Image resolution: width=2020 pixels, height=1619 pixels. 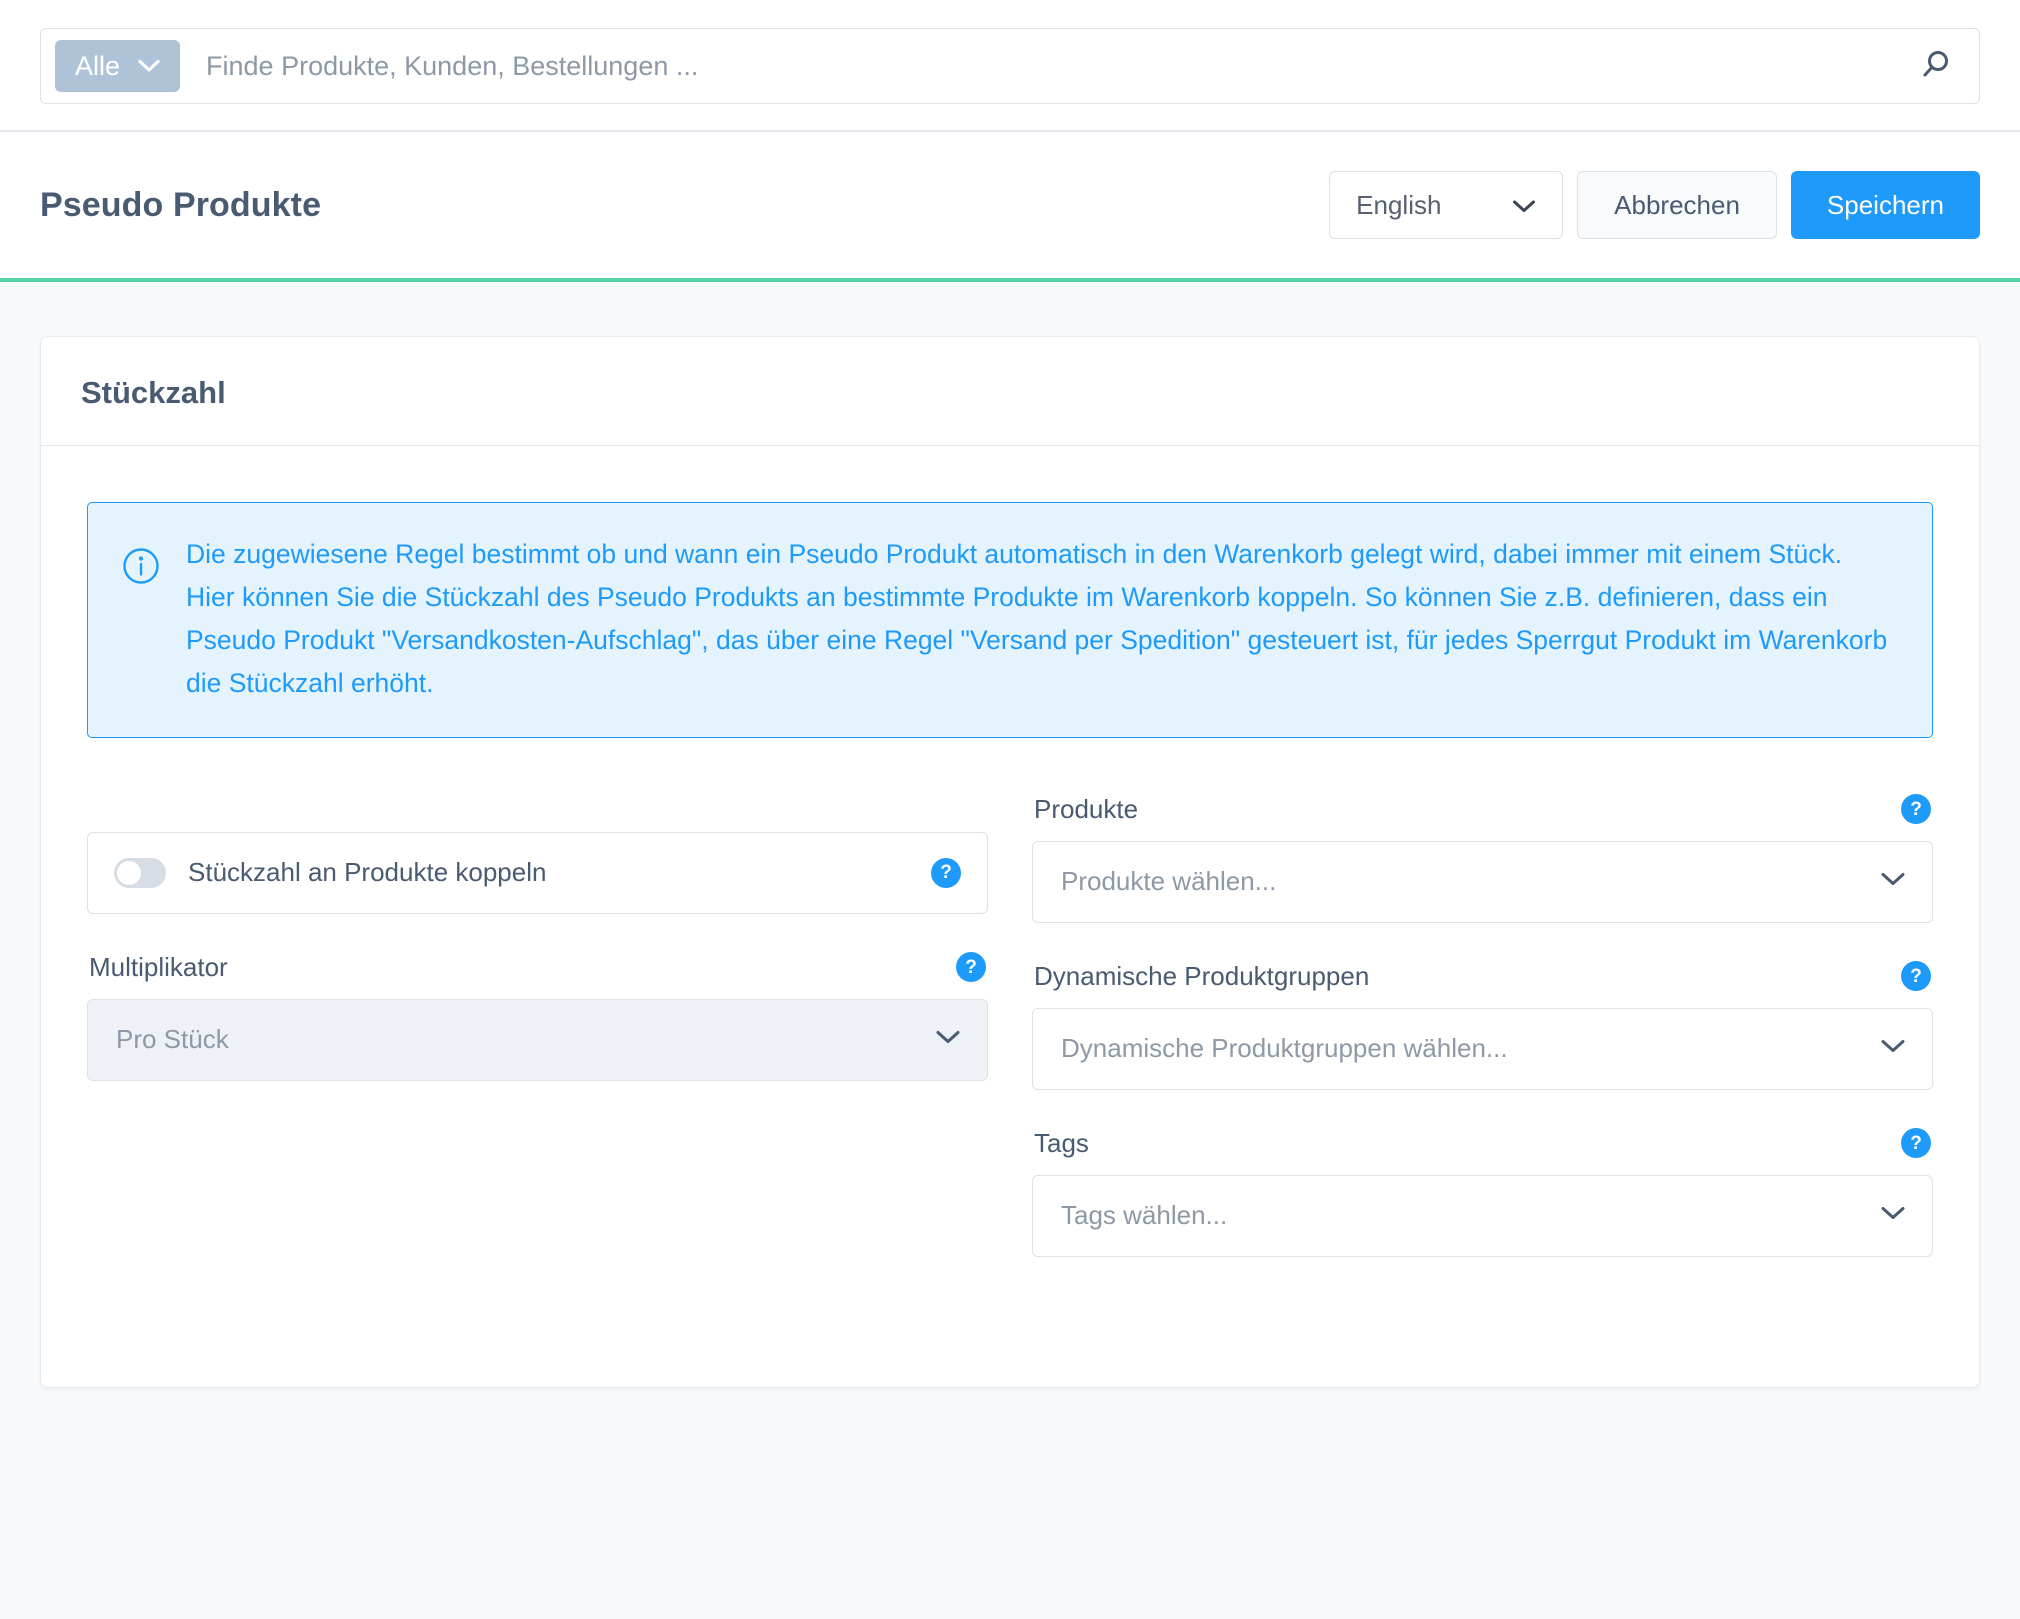 I want to click on coupling-toggle-box: Stückzahl an Produkte koppeln ?, so click(x=537, y=872).